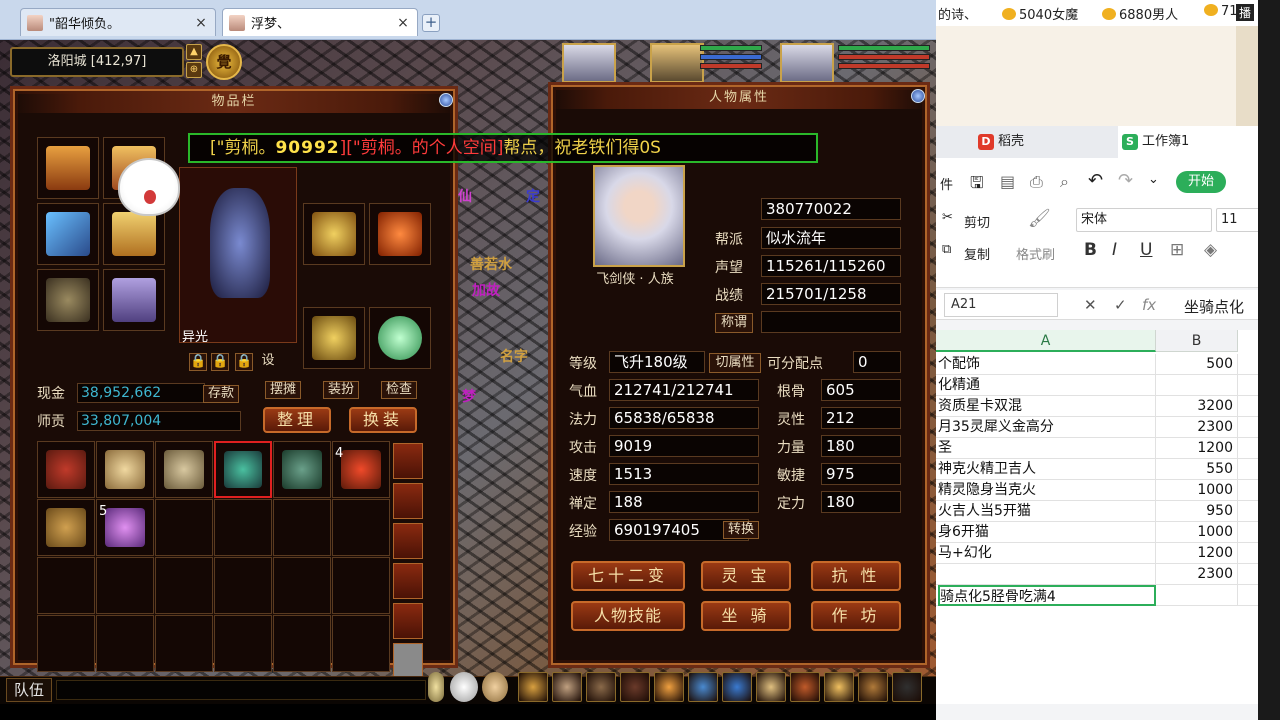  I want to click on confirm-icon: ✓, so click(1120, 305).